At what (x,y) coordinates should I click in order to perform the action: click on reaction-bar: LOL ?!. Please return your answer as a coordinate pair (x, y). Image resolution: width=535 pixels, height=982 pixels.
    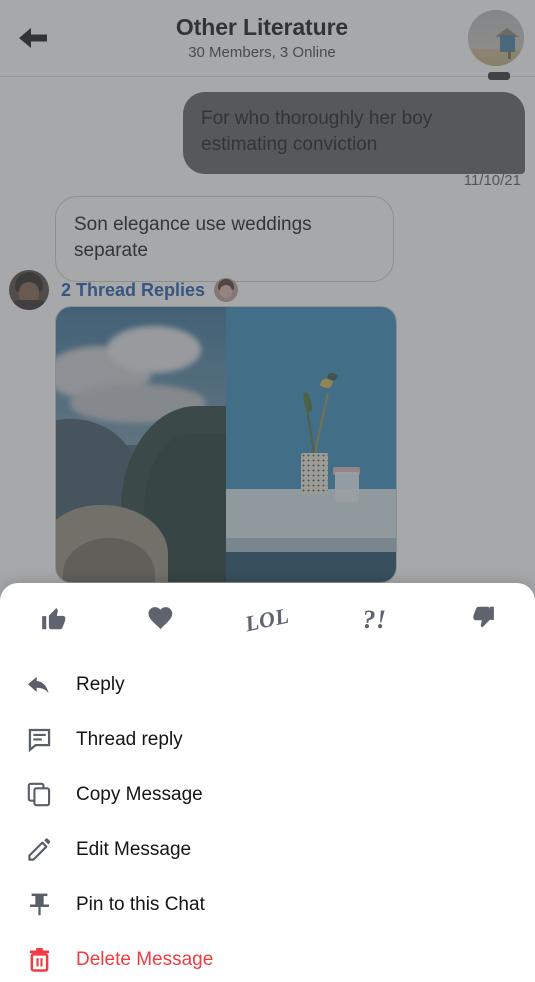
    Looking at the image, I should click on (267, 620).